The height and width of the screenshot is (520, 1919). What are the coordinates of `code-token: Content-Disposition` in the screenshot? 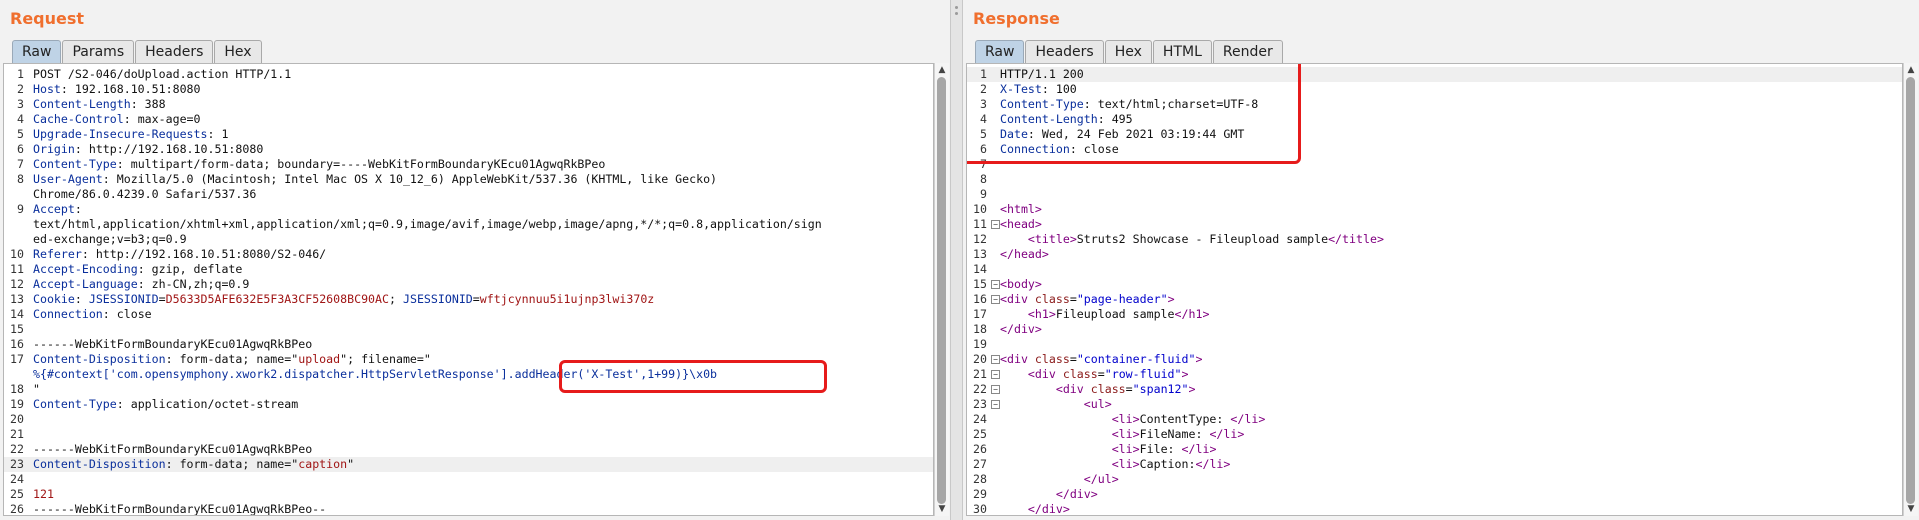 It's located at (99, 359).